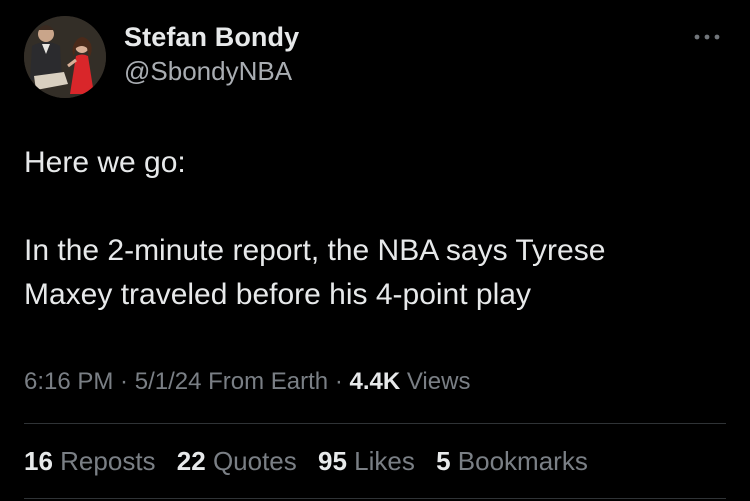 This screenshot has width=750, height=501. I want to click on likes-stat: 95 Likes, so click(366, 461).